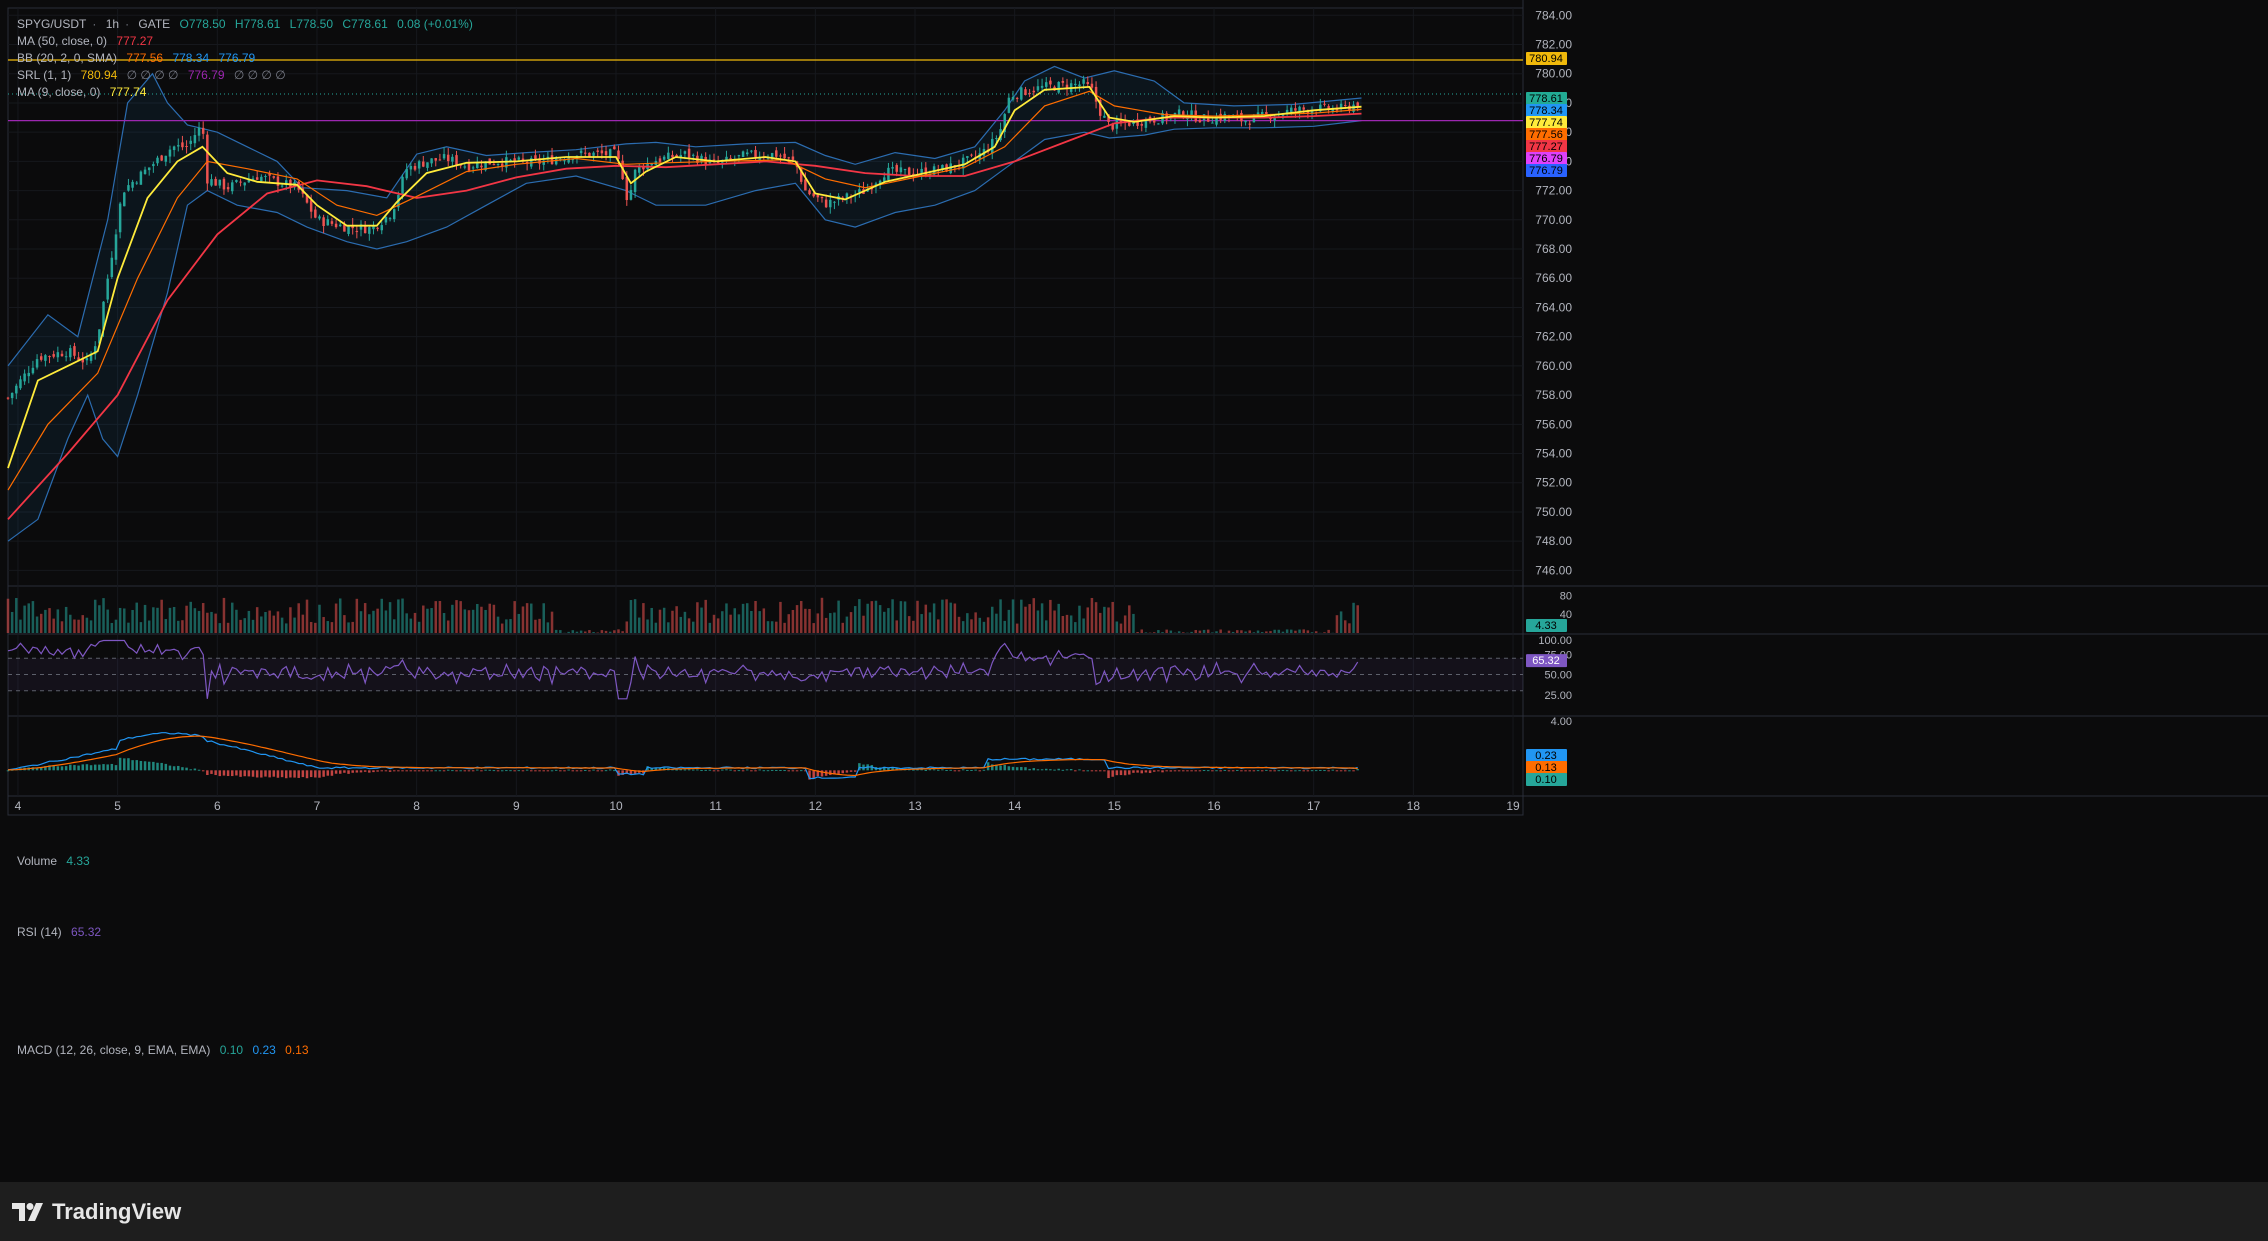 The image size is (2268, 1241). Describe the element at coordinates (915, 806) in the screenshot. I see `time-axis-label: 13` at that location.